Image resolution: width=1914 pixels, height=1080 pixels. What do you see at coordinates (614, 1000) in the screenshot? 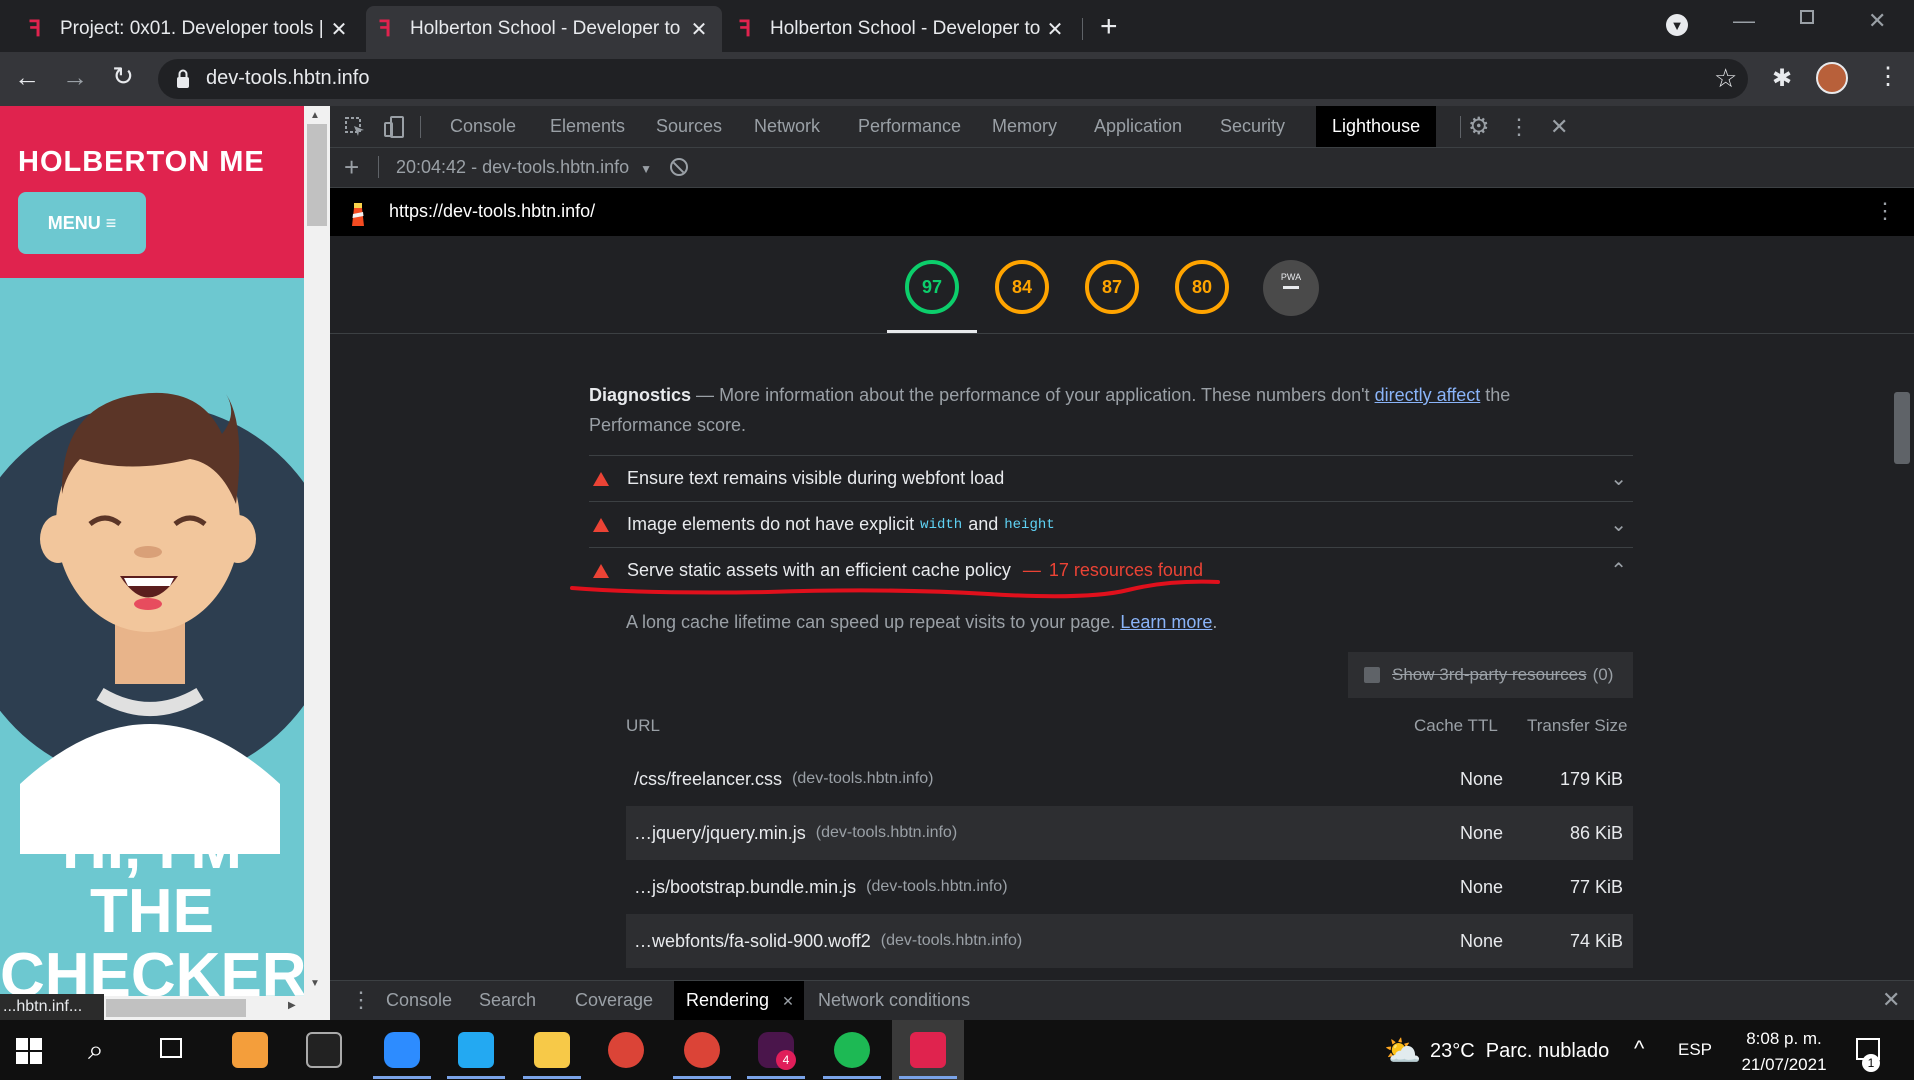
I see `drawer-tab-coverage: Coverage` at bounding box center [614, 1000].